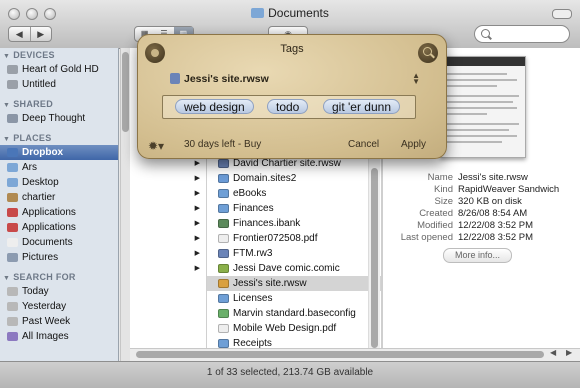  I want to click on sidebar-scroll-thumb, so click(125, 92).